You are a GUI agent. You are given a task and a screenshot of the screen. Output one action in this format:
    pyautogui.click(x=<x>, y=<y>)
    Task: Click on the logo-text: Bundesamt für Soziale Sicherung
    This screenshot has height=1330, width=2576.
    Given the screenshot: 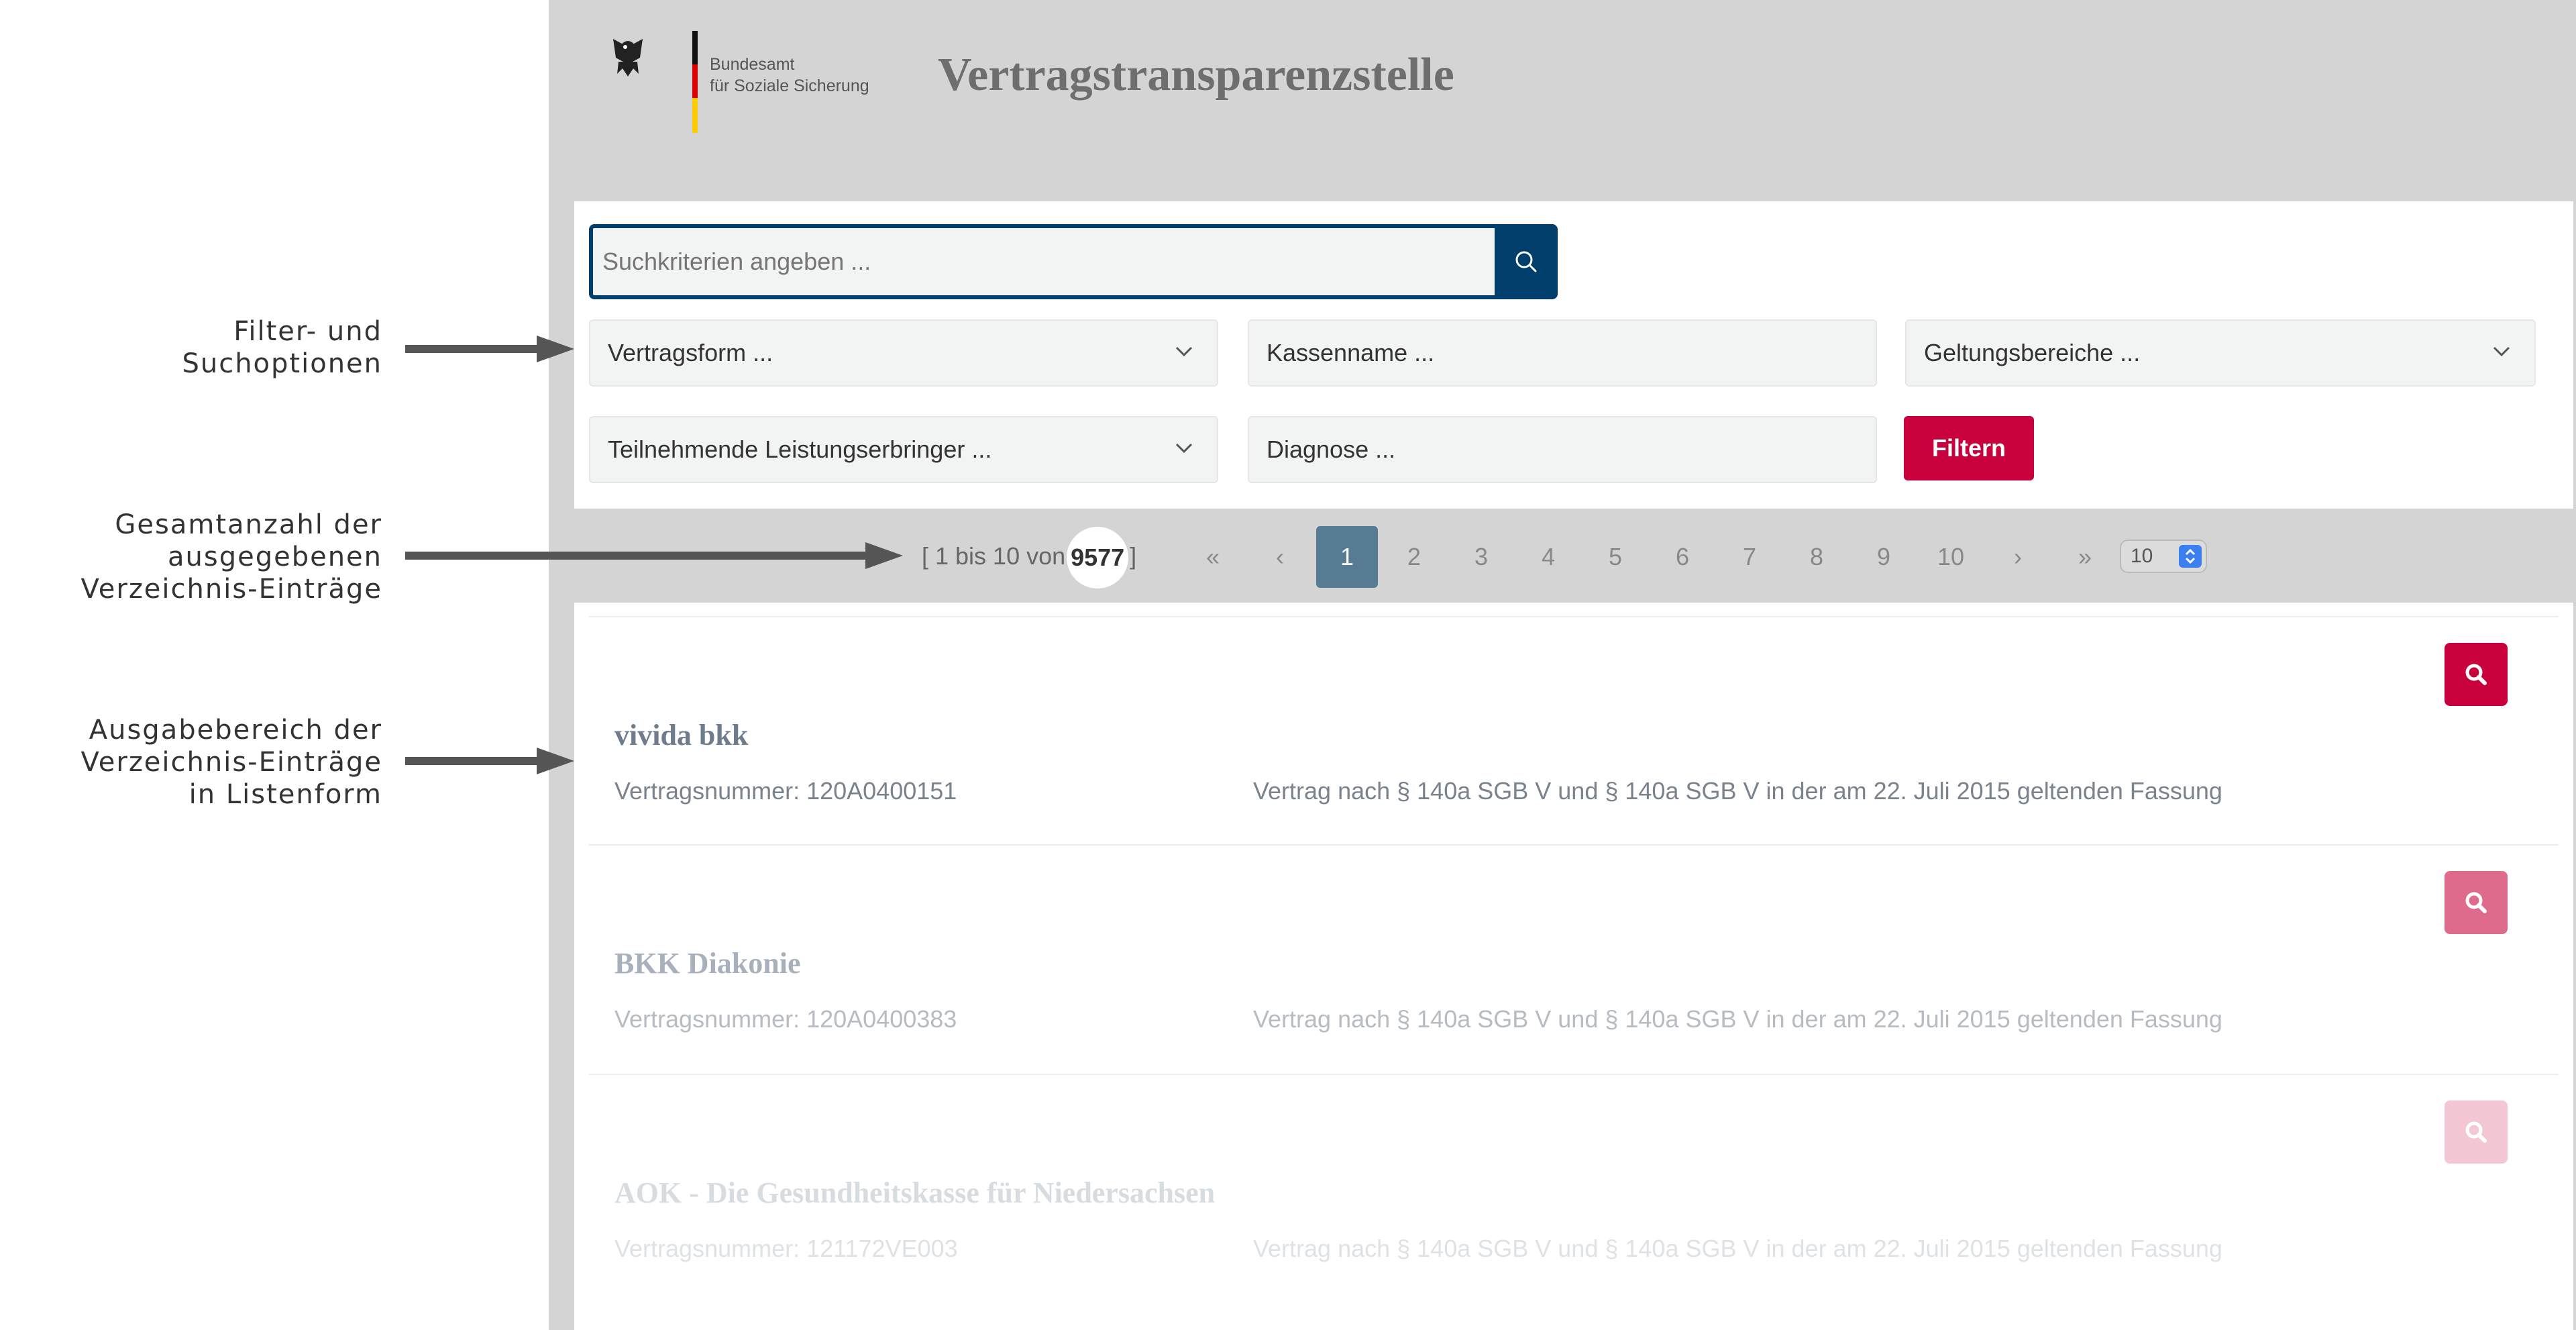 What is the action you would take?
    pyautogui.click(x=789, y=75)
    